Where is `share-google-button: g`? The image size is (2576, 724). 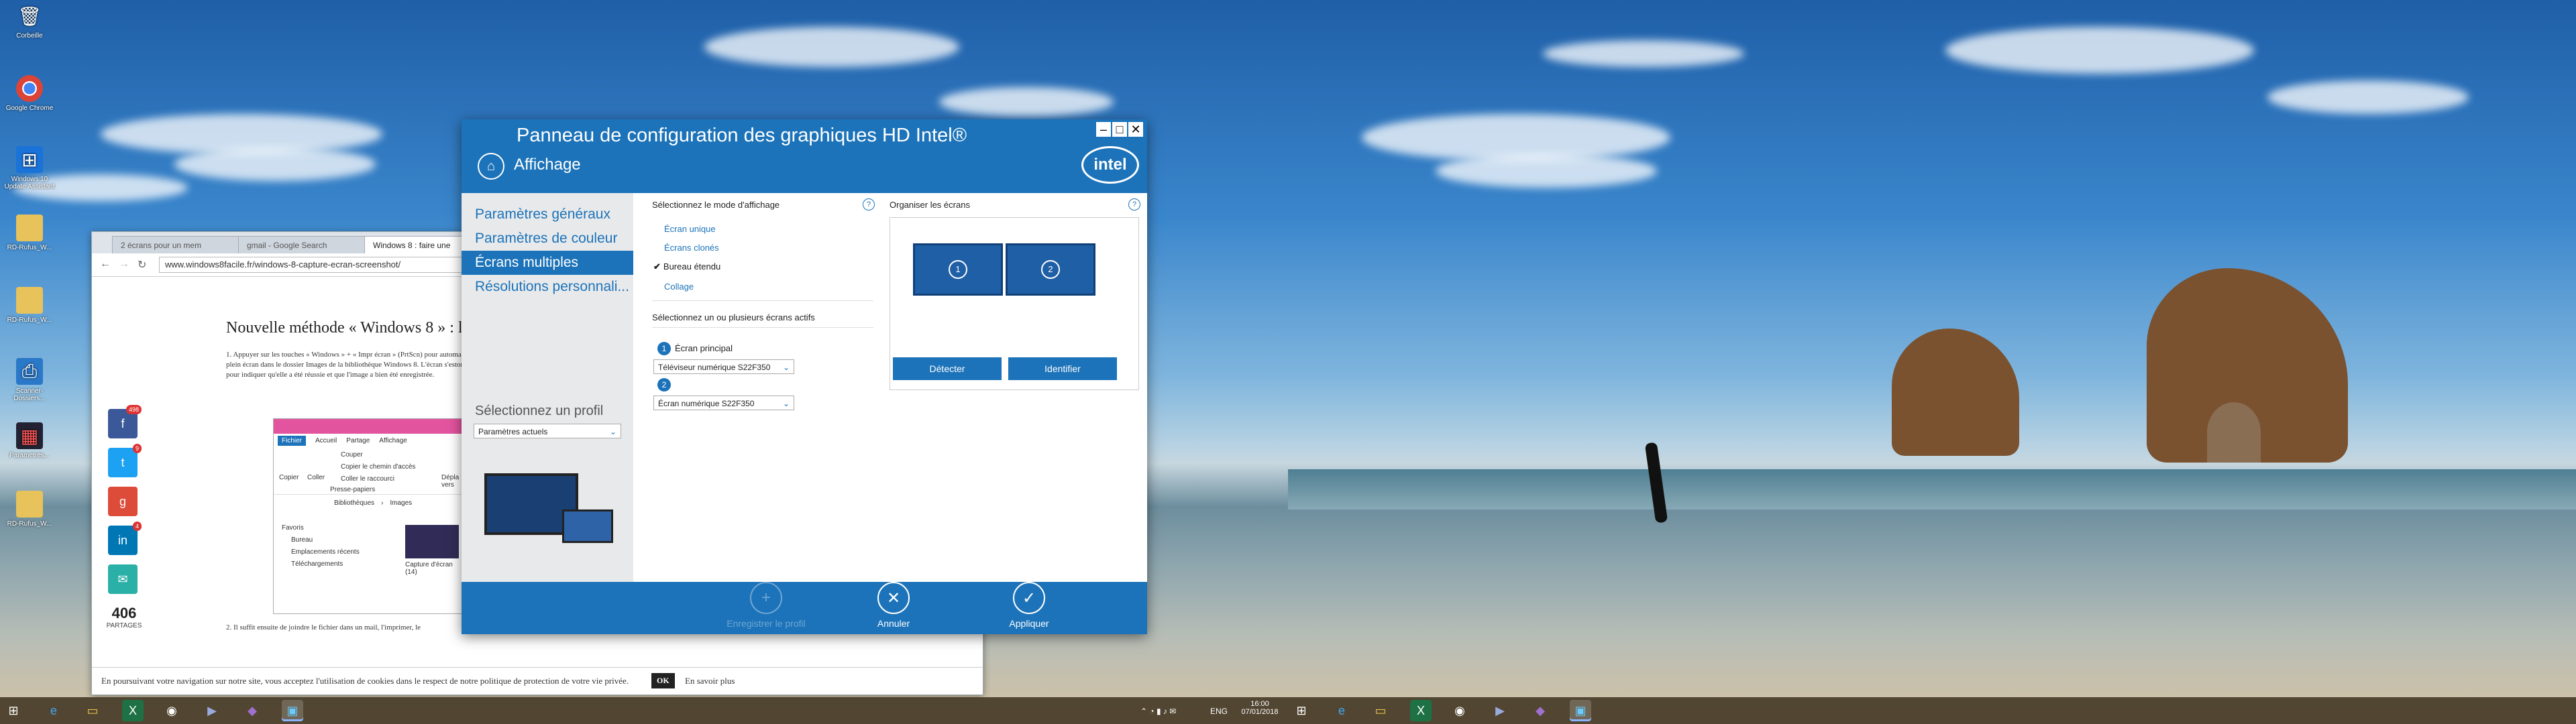
share-google-button: g is located at coordinates (123, 501).